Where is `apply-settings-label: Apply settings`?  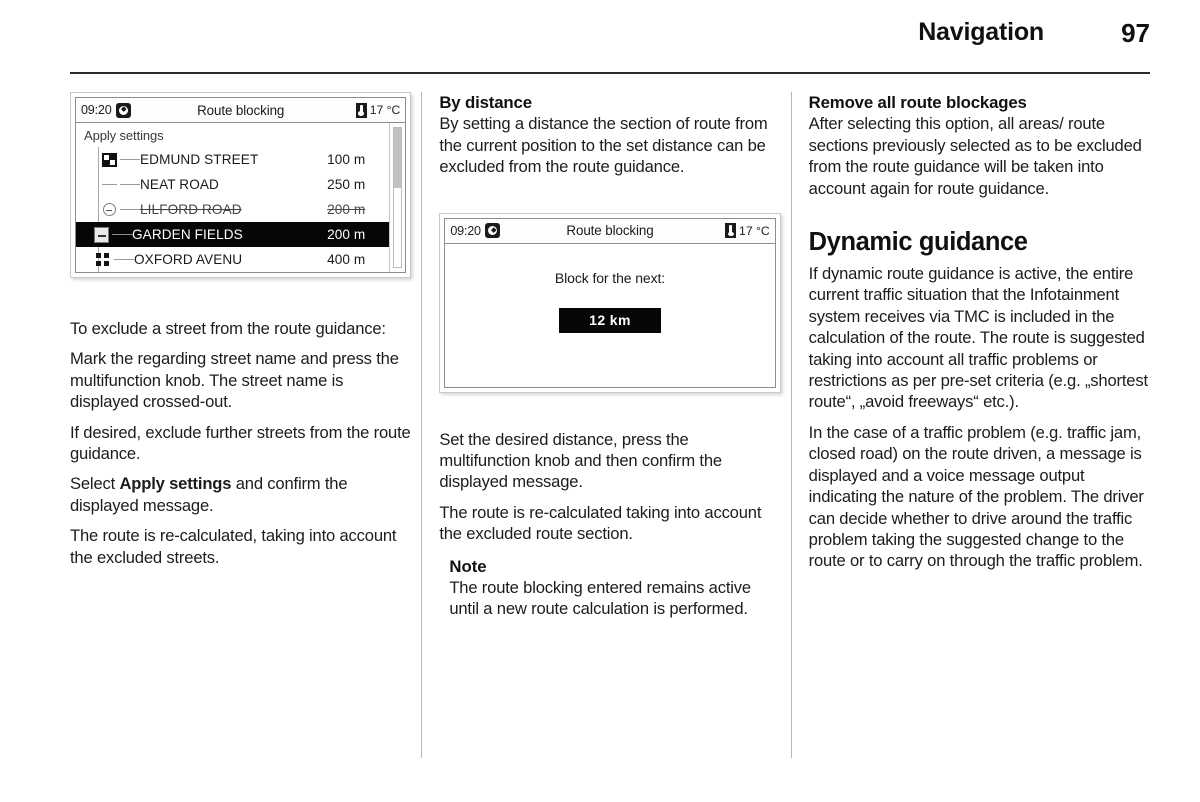
apply-settings-label: Apply settings is located at coordinates (124, 135).